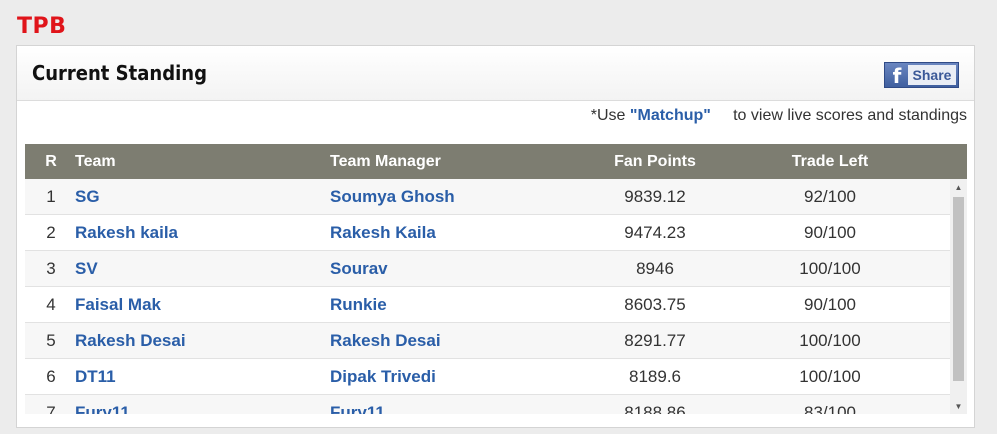 The width and height of the screenshot is (997, 434). What do you see at coordinates (202, 269) in the screenshot?
I see `team-link: SV` at bounding box center [202, 269].